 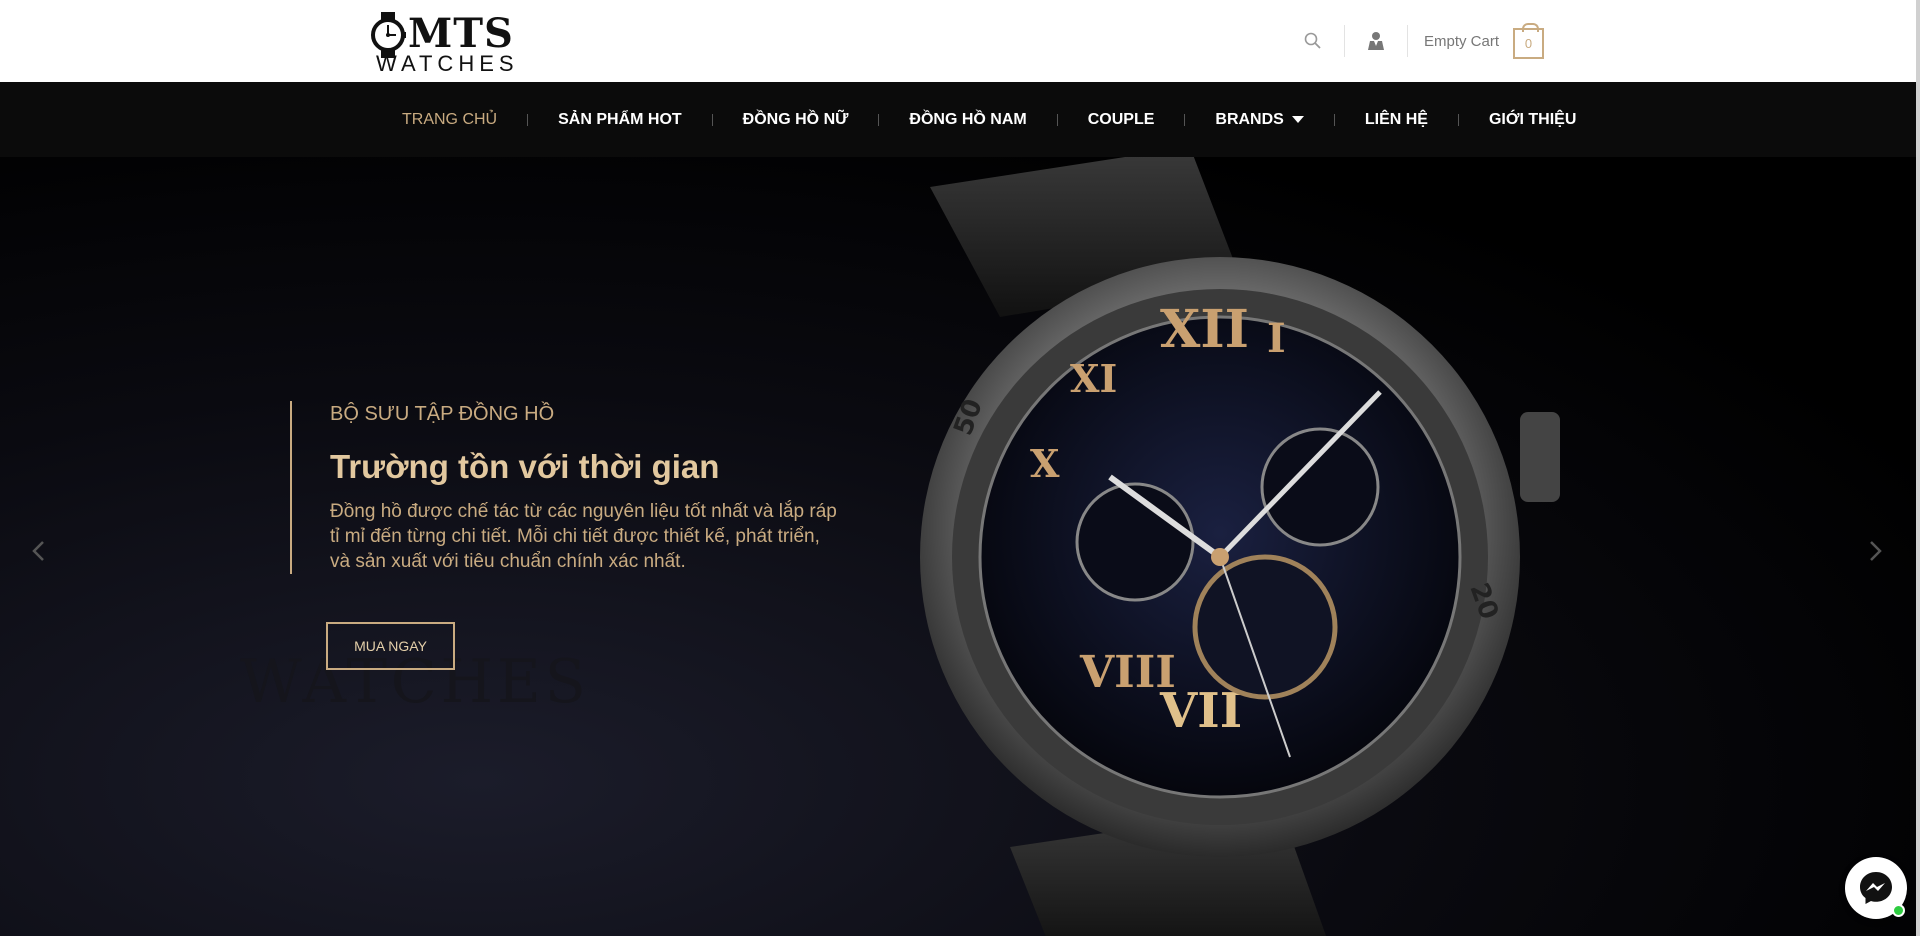 What do you see at coordinates (967, 120) in the screenshot?
I see `nav-item-mens-watches: ĐỒNG HỒ NAM` at bounding box center [967, 120].